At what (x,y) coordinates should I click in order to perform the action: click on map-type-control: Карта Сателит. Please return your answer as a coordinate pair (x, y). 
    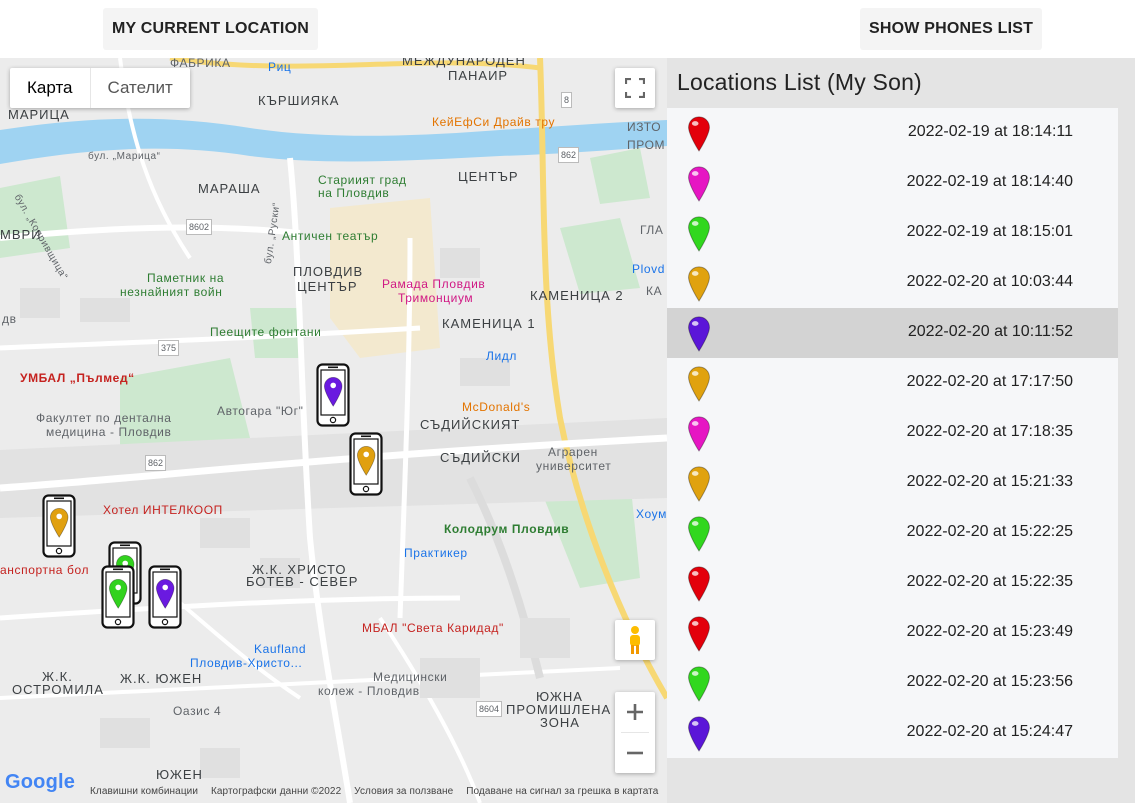
    Looking at the image, I should click on (100, 88).